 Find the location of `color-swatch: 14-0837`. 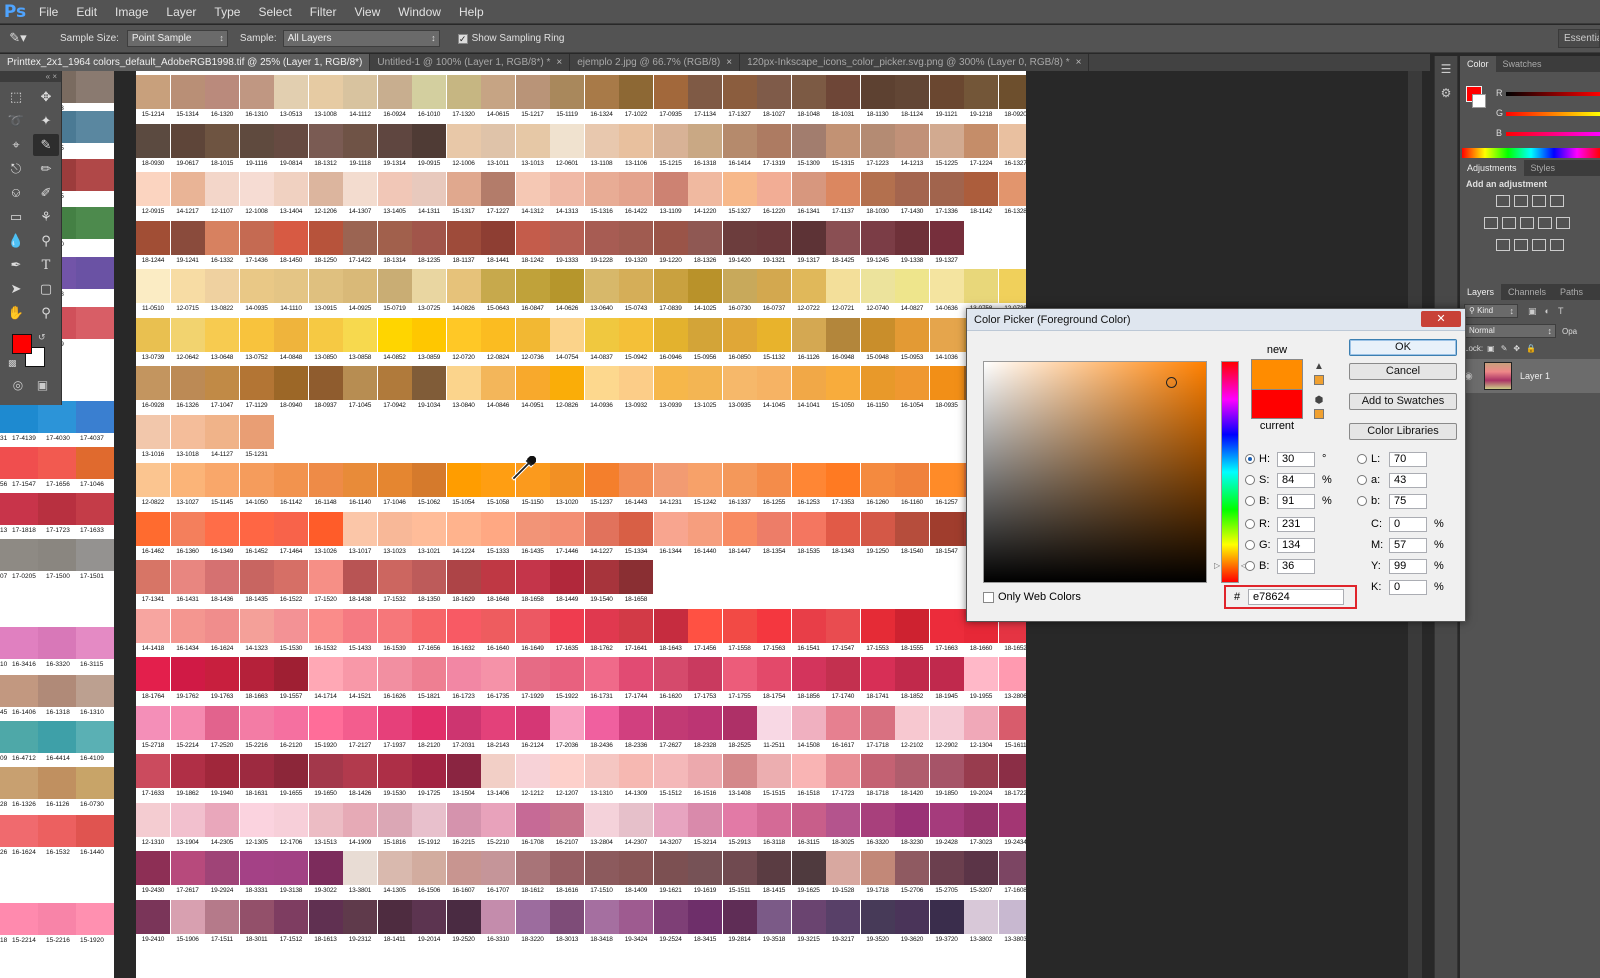

color-swatch: 14-0837 is located at coordinates (601, 341).